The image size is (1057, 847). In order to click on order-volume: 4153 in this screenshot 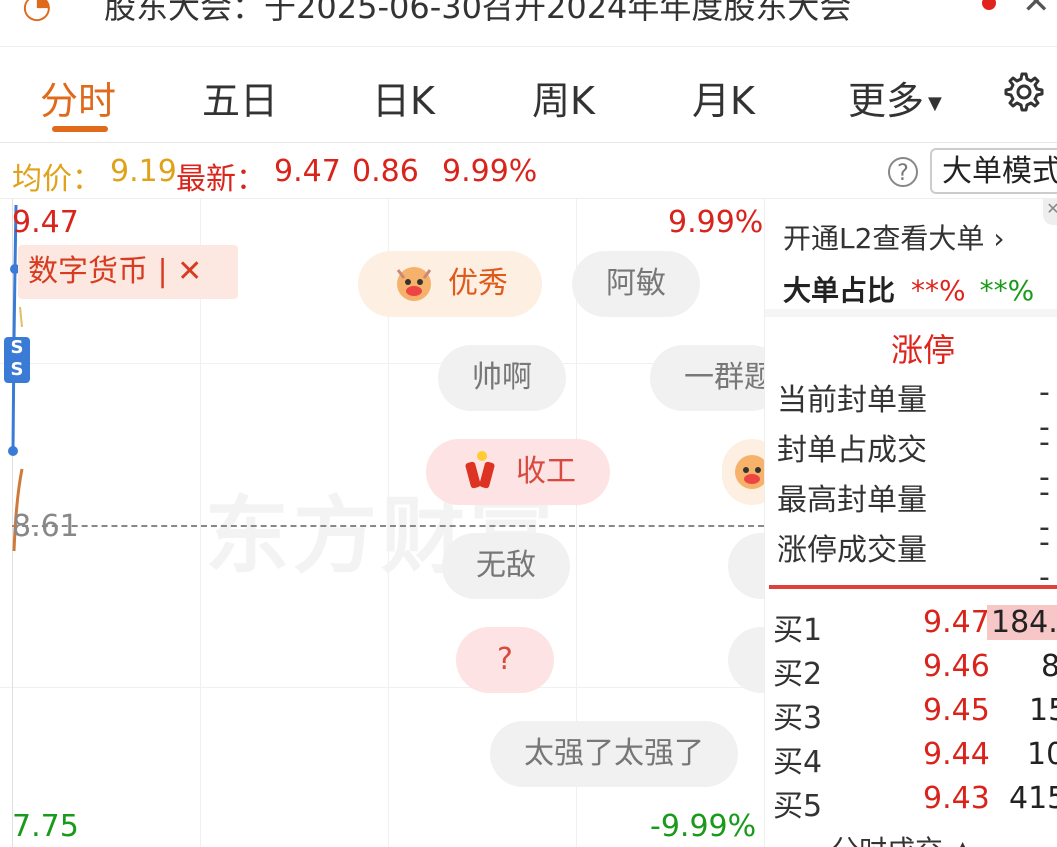, I will do `click(1033, 798)`.